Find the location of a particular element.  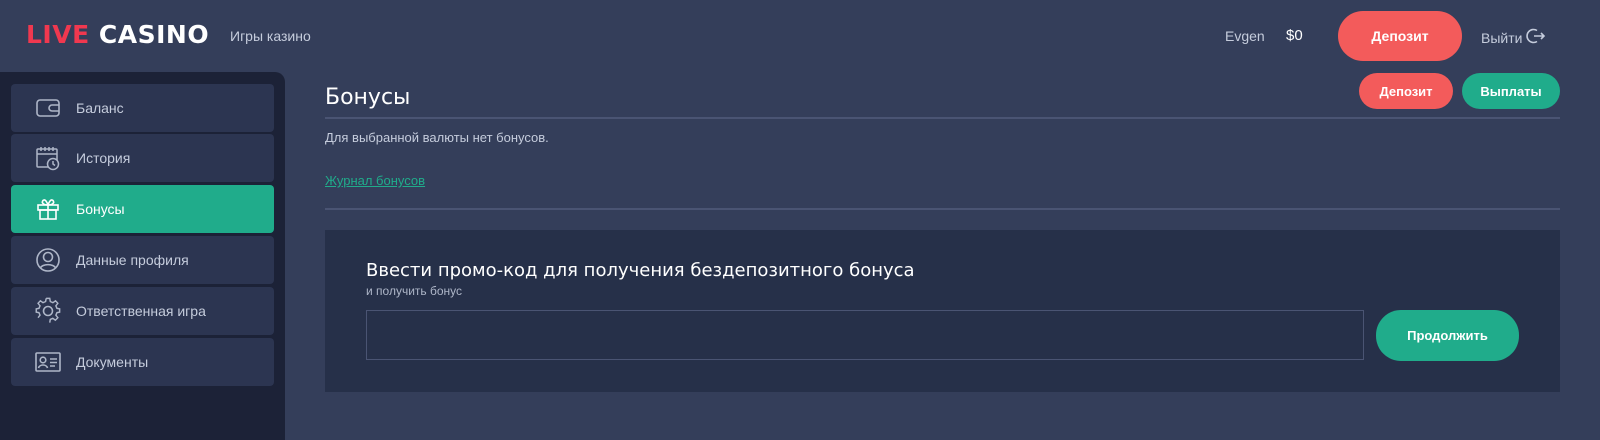

balance-amount: $0 is located at coordinates (1294, 35).